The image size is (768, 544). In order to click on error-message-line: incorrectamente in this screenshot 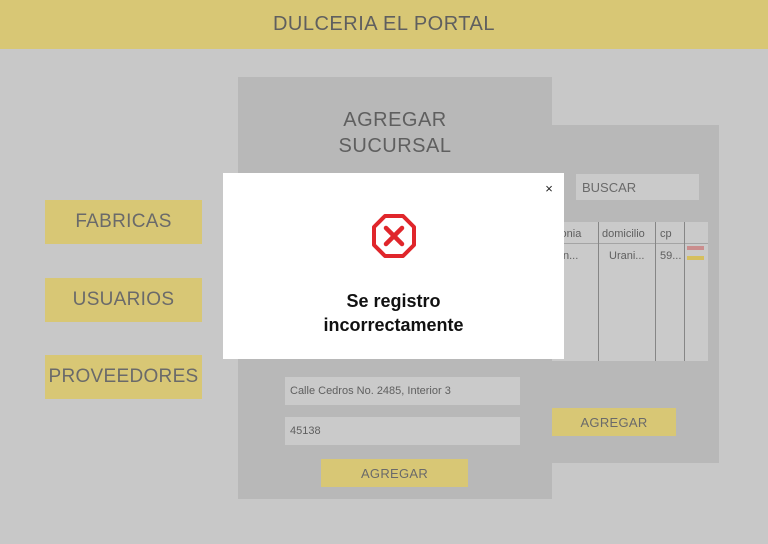, I will do `click(393, 325)`.